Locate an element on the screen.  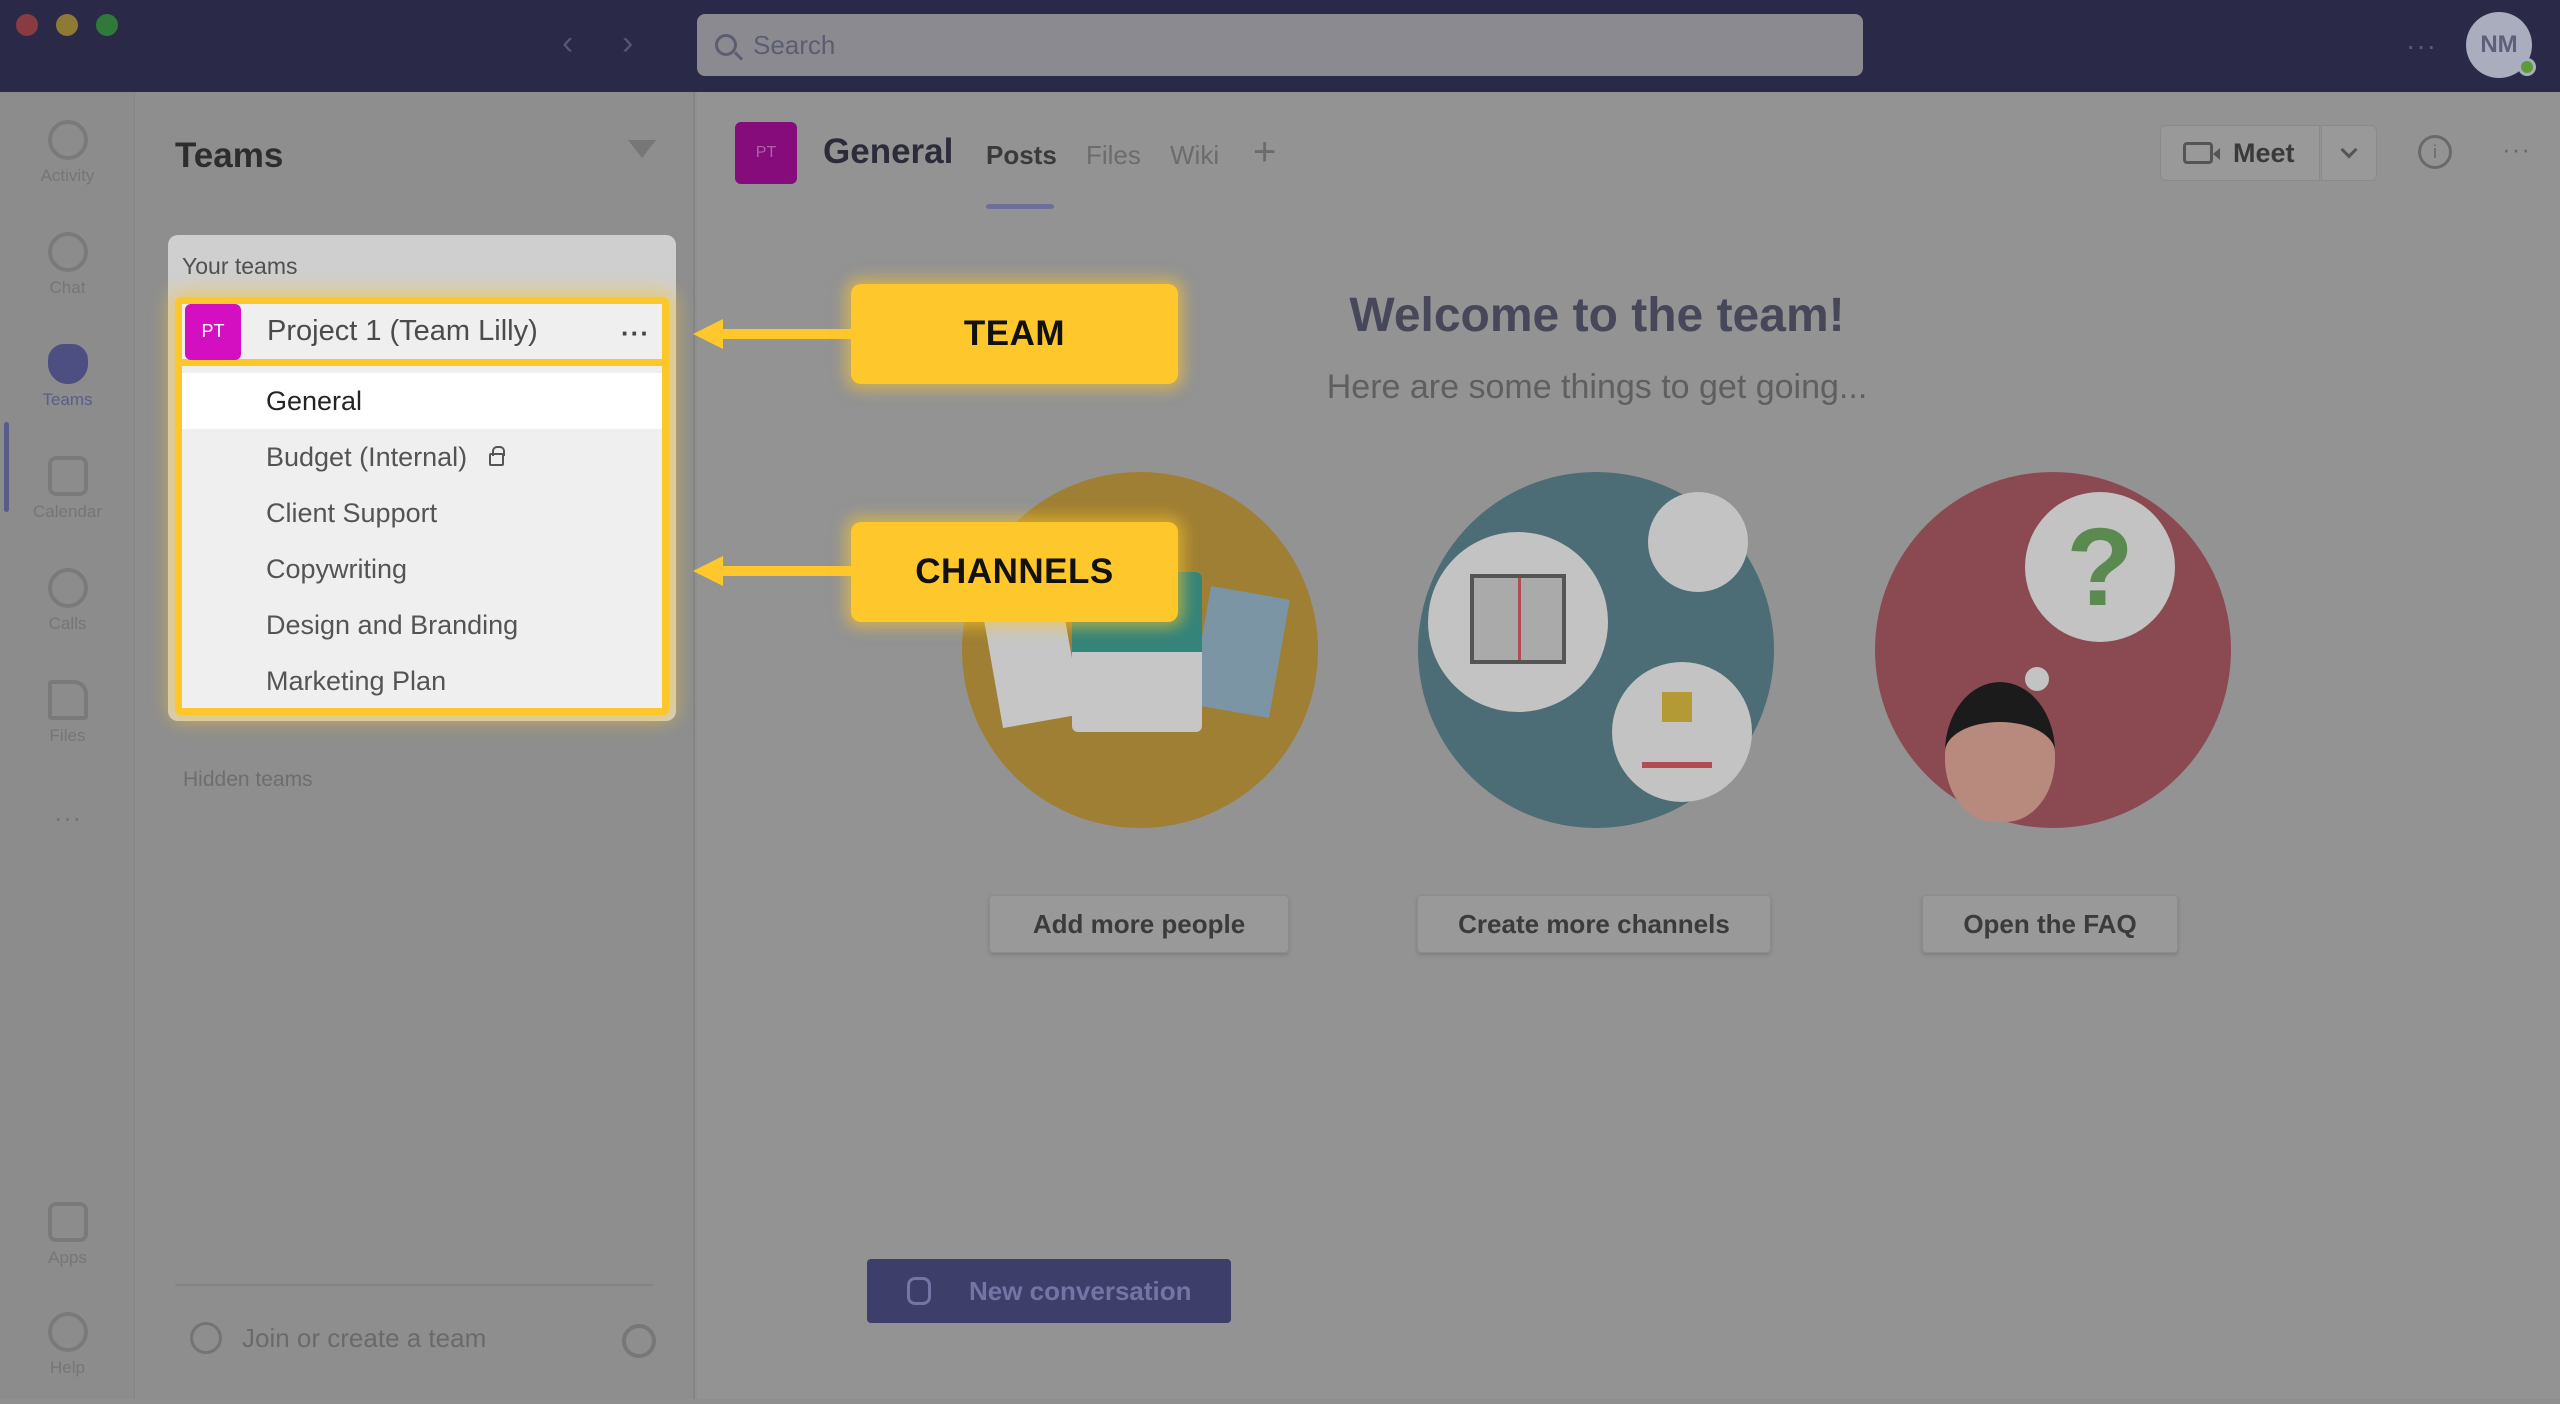
channels-callout: CHANNELS is located at coordinates (1014, 572).